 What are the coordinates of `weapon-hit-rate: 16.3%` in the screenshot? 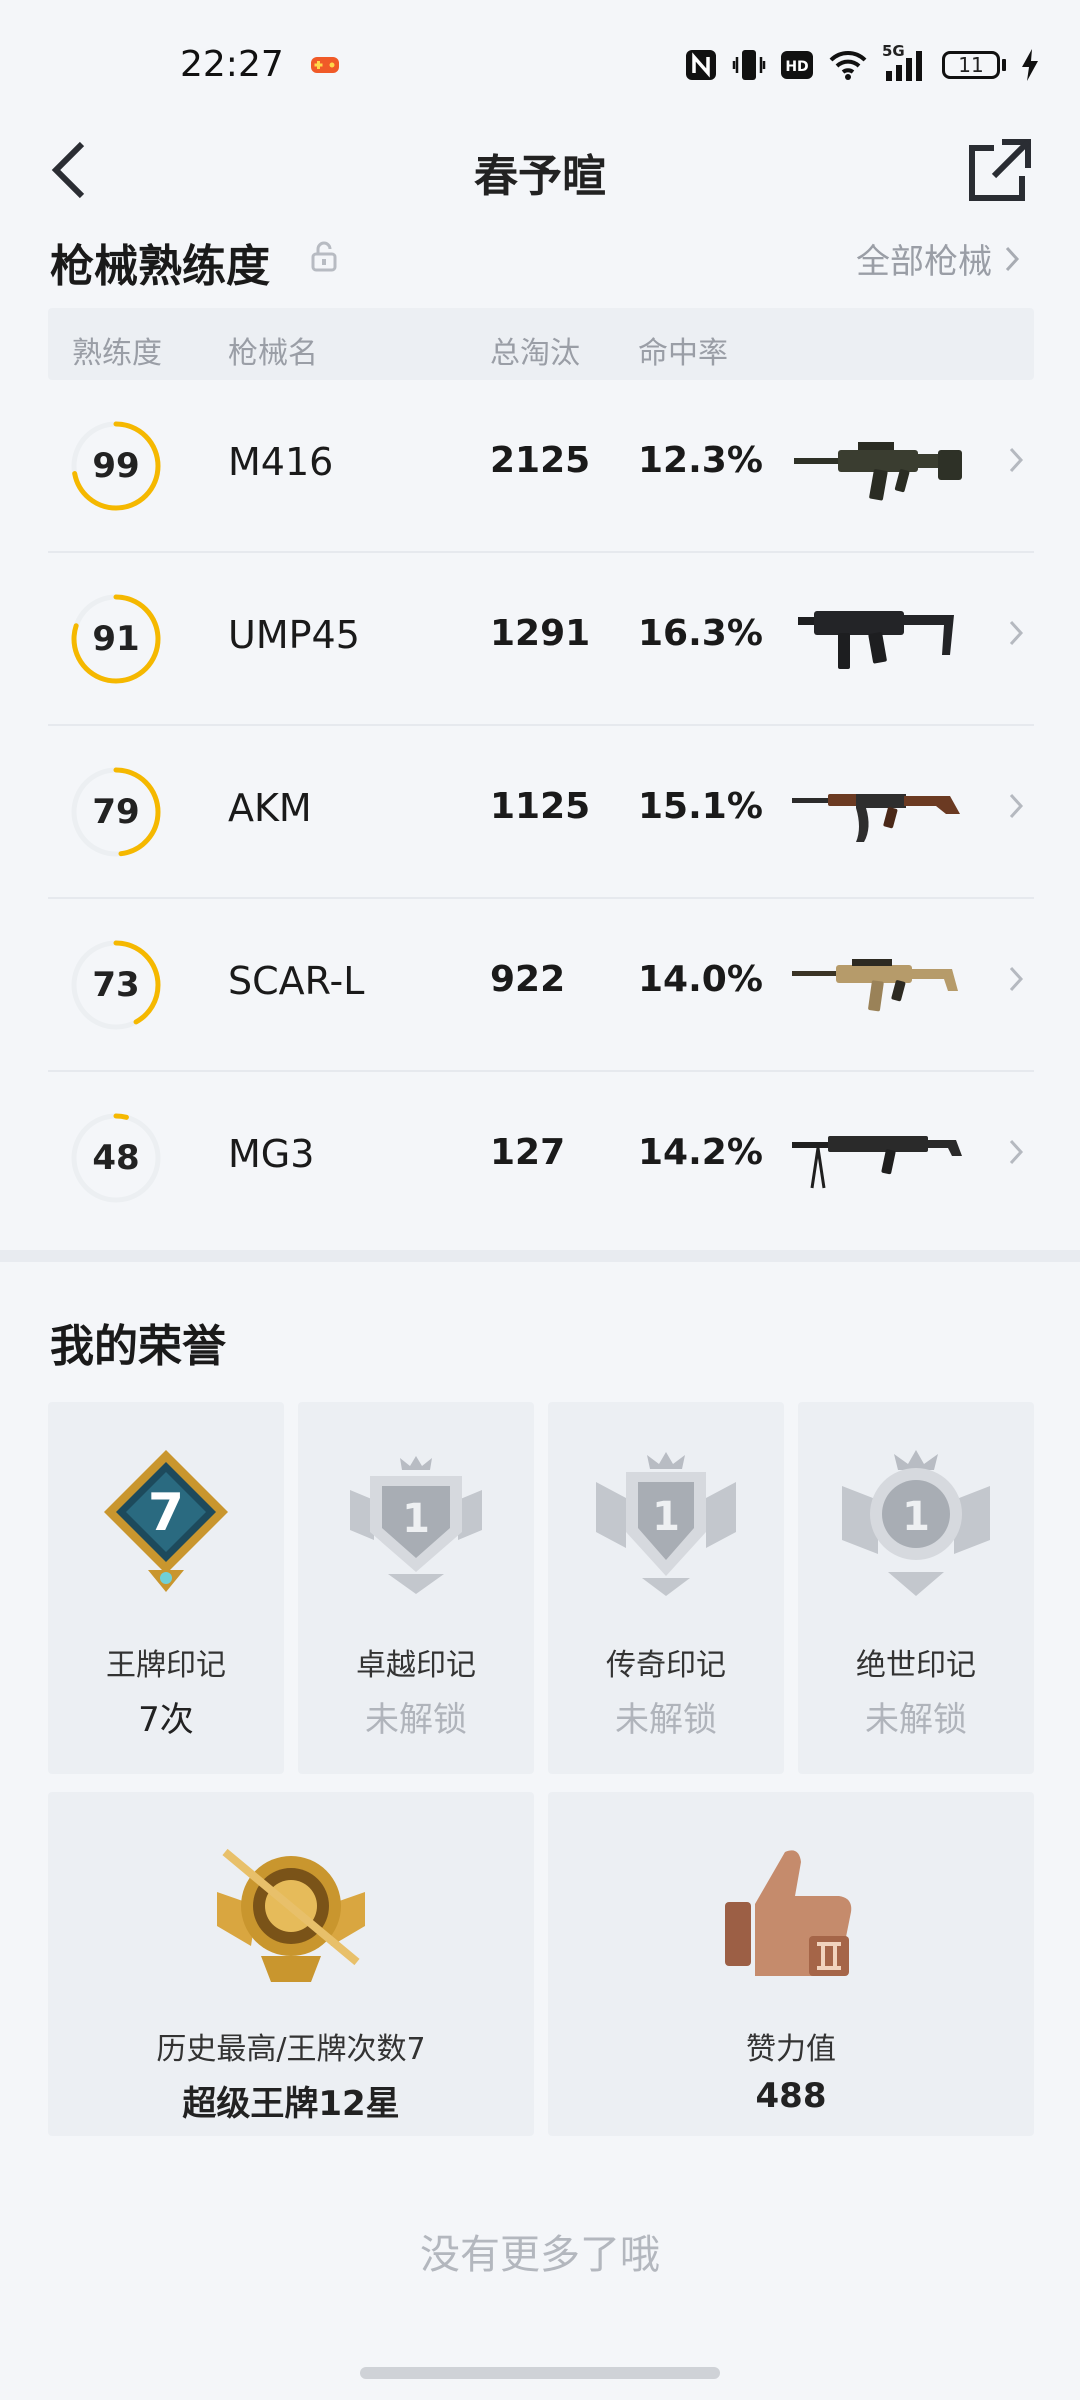 It's located at (700, 633).